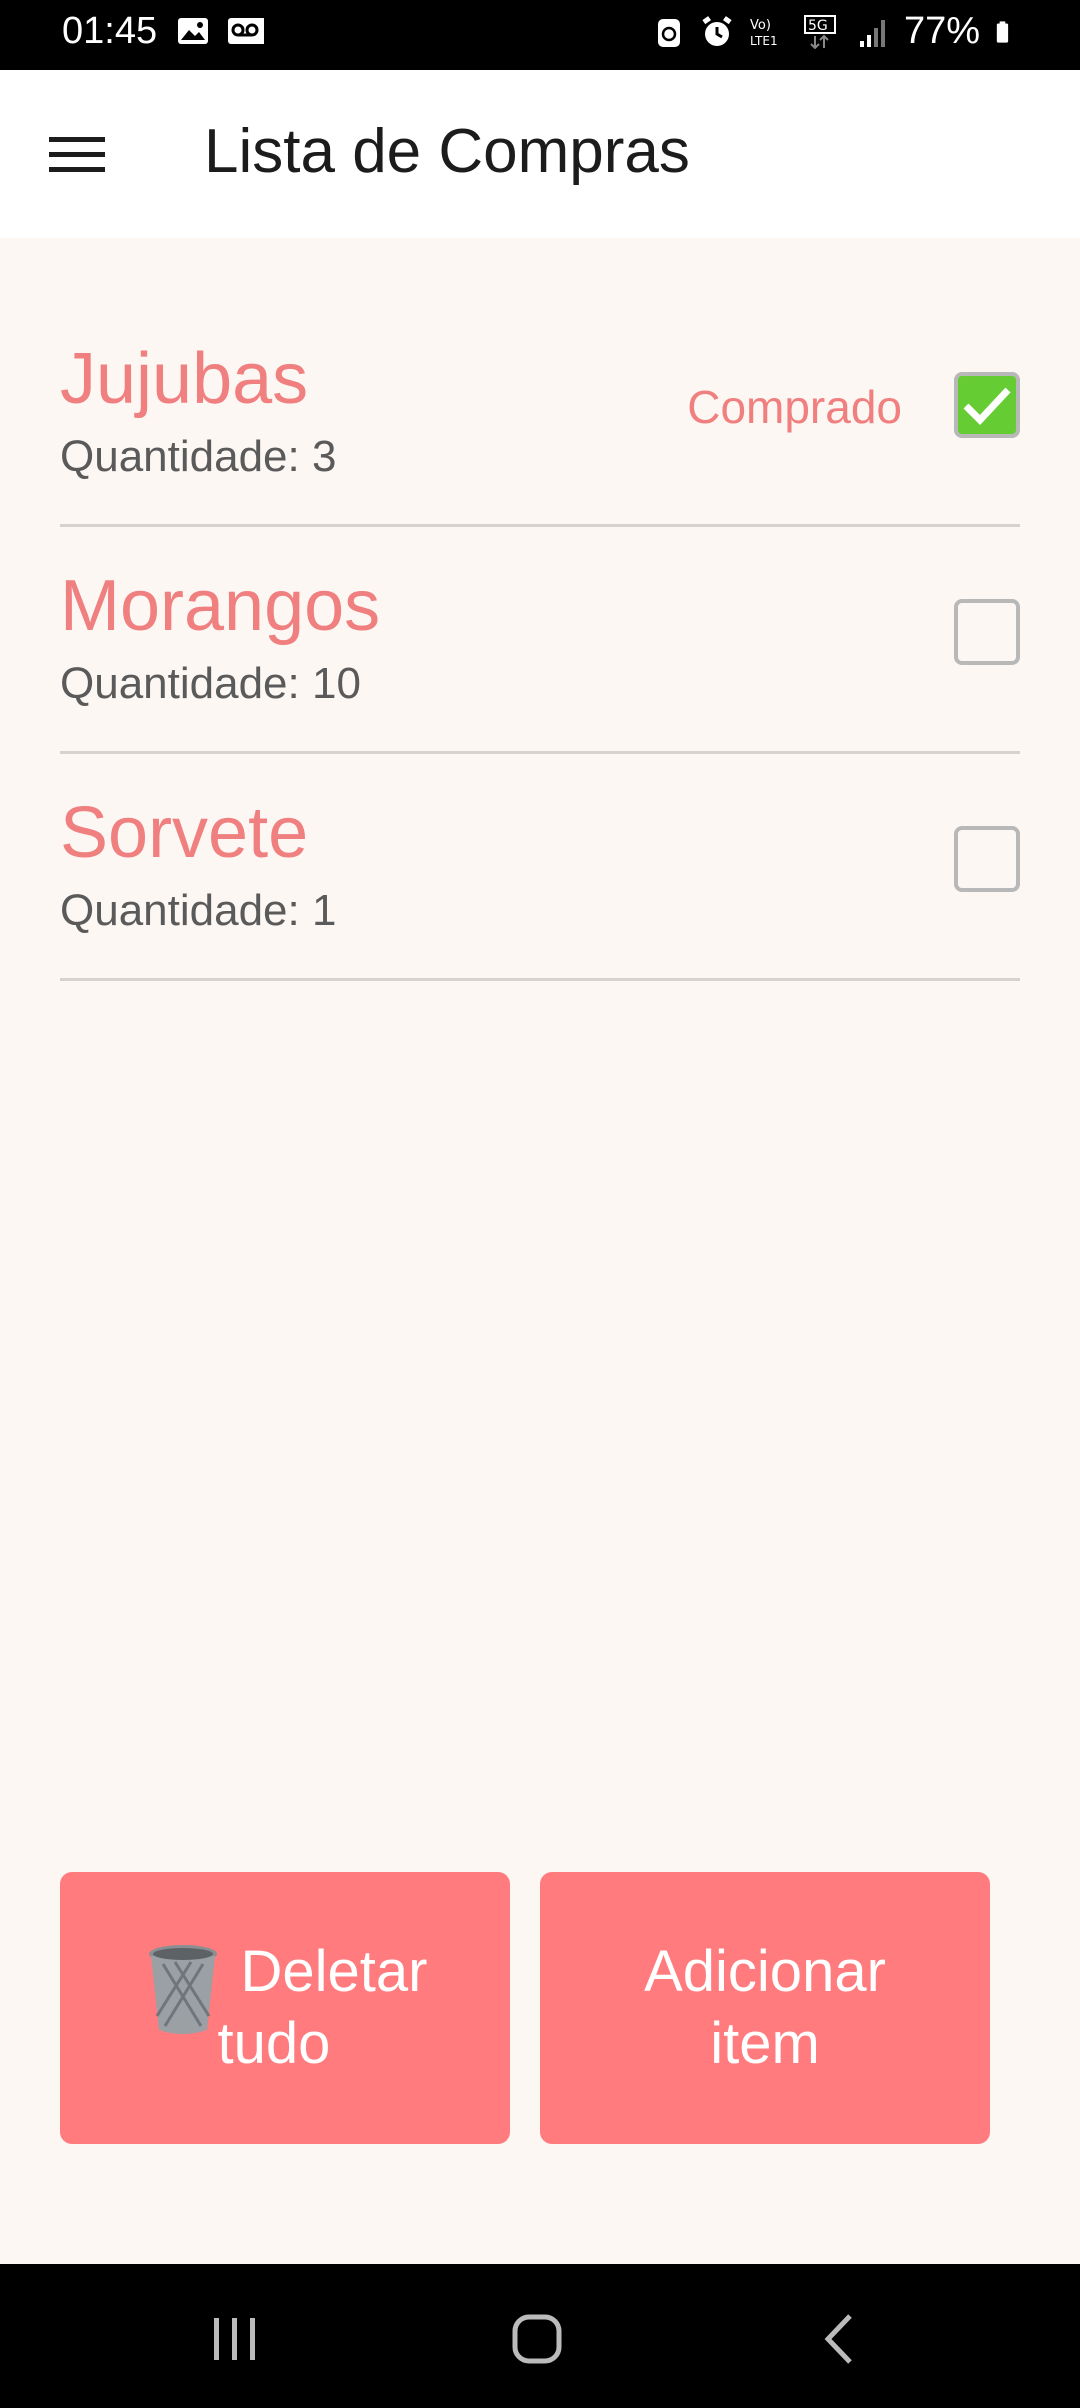  I want to click on item-quantity: Quantidade: 3, so click(198, 456).